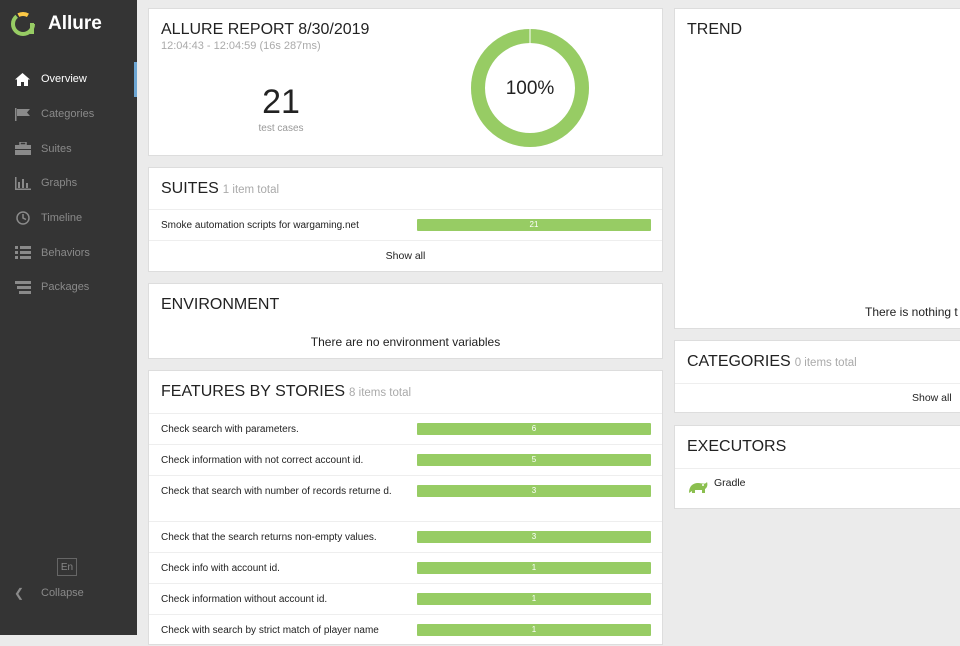 This screenshot has height=646, width=960. What do you see at coordinates (817, 398) in the screenshot?
I see `categories-show-all-row: Show all` at bounding box center [817, 398].